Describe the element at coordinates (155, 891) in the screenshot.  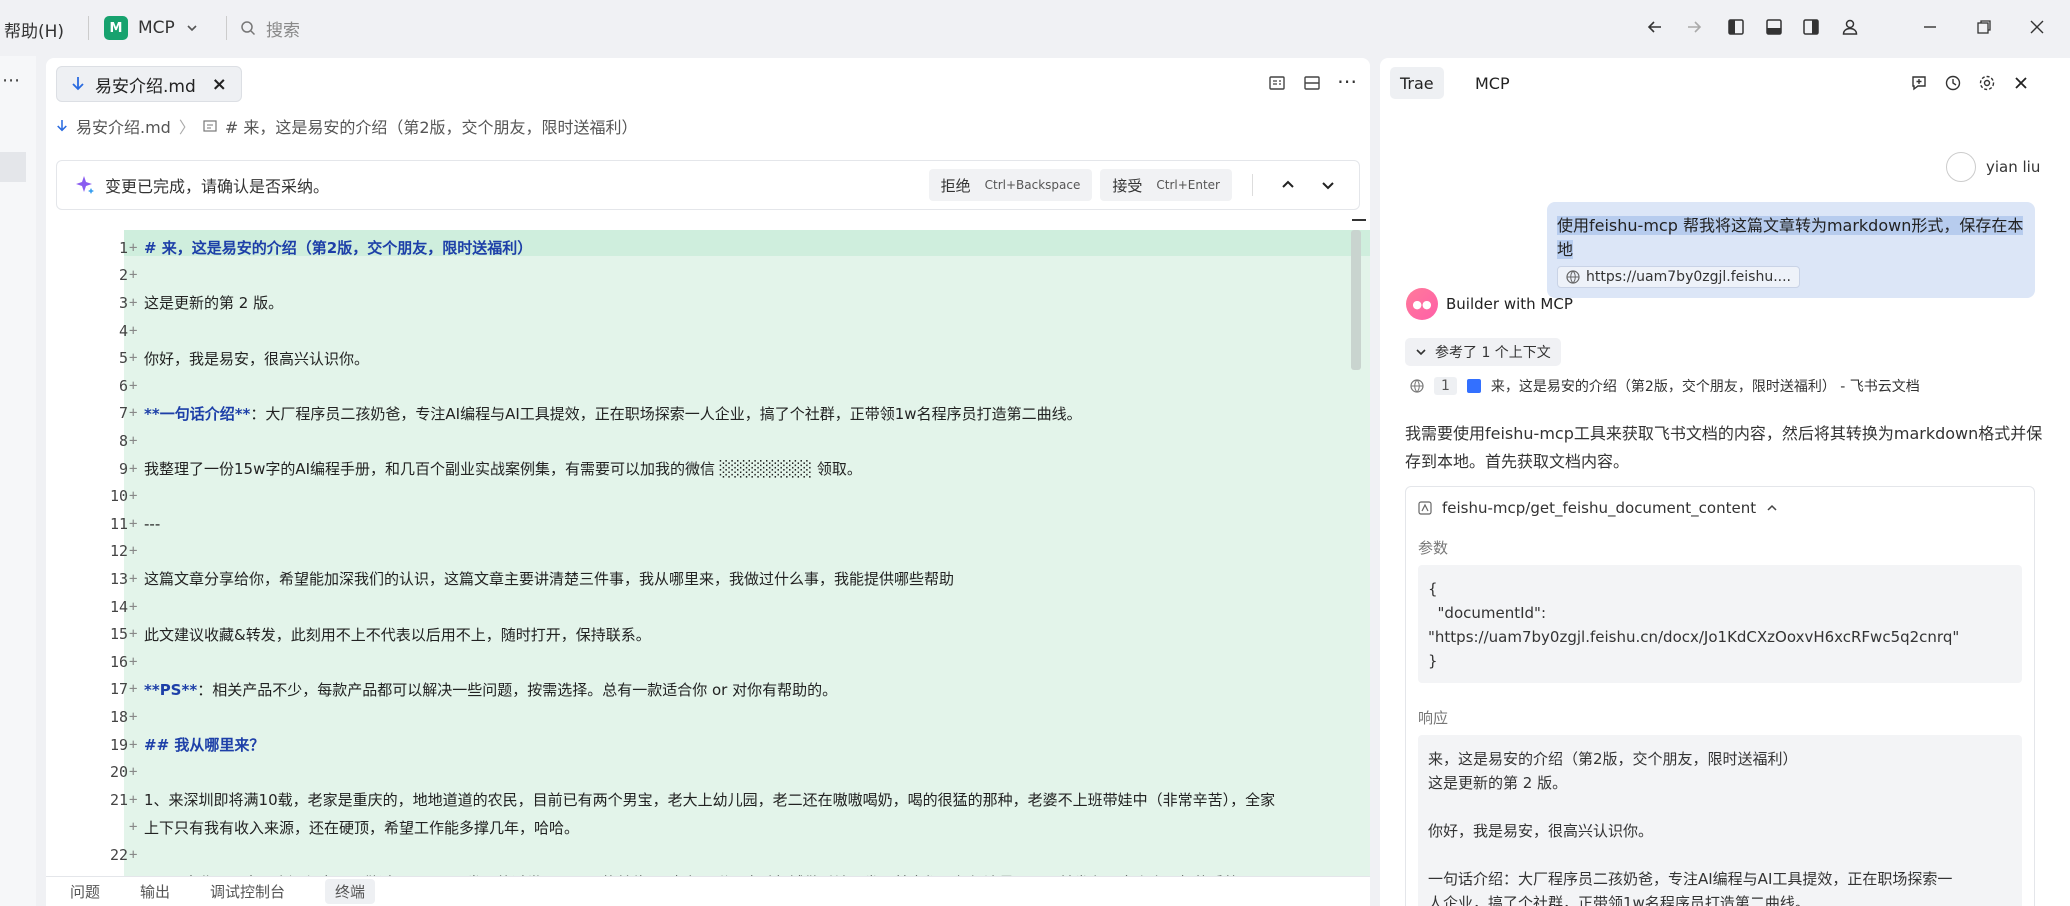
I see `tab-output: 输出` at that location.